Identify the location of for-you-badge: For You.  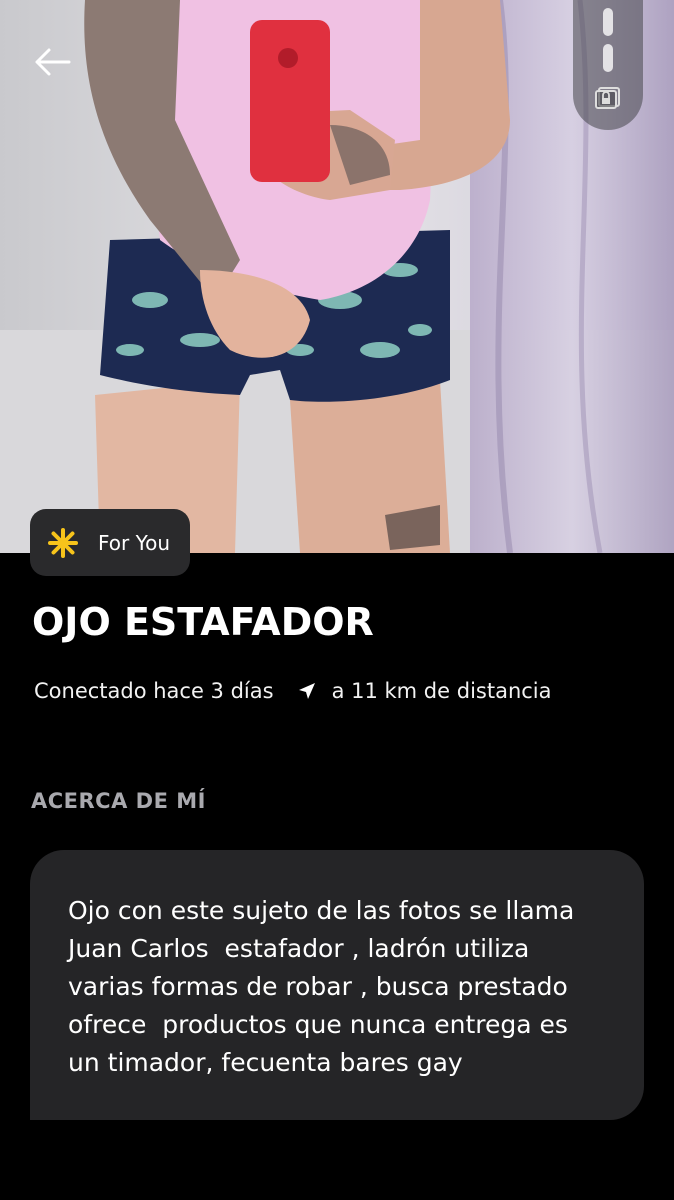
(110, 542).